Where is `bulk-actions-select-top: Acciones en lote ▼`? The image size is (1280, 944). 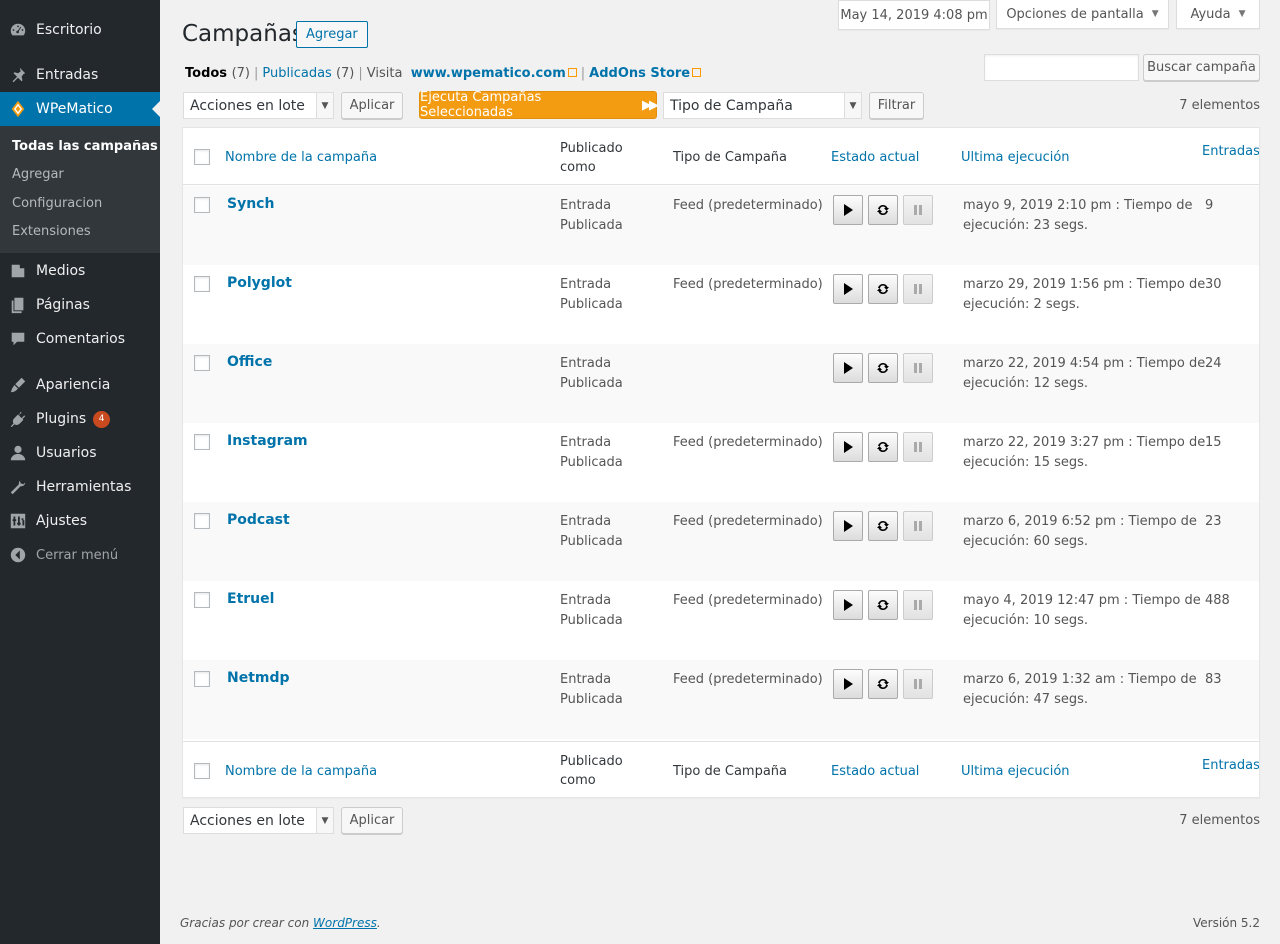
bulk-actions-select-top: Acciones en lote ▼ is located at coordinates (258, 105).